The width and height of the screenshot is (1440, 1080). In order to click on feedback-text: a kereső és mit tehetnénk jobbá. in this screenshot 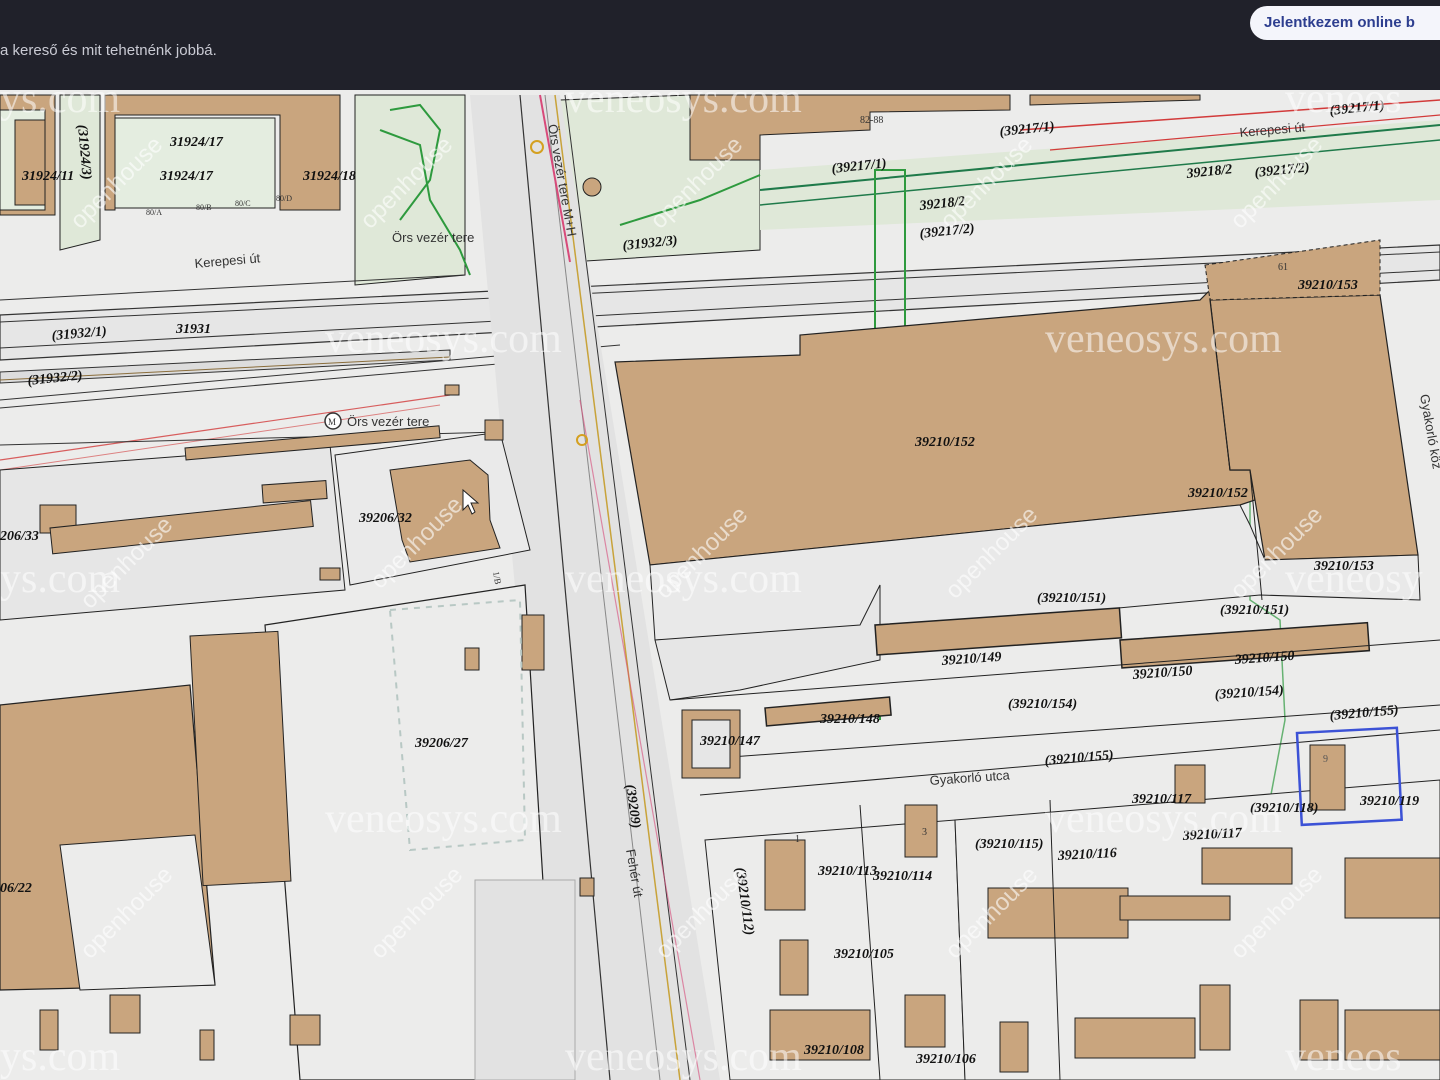, I will do `click(108, 50)`.